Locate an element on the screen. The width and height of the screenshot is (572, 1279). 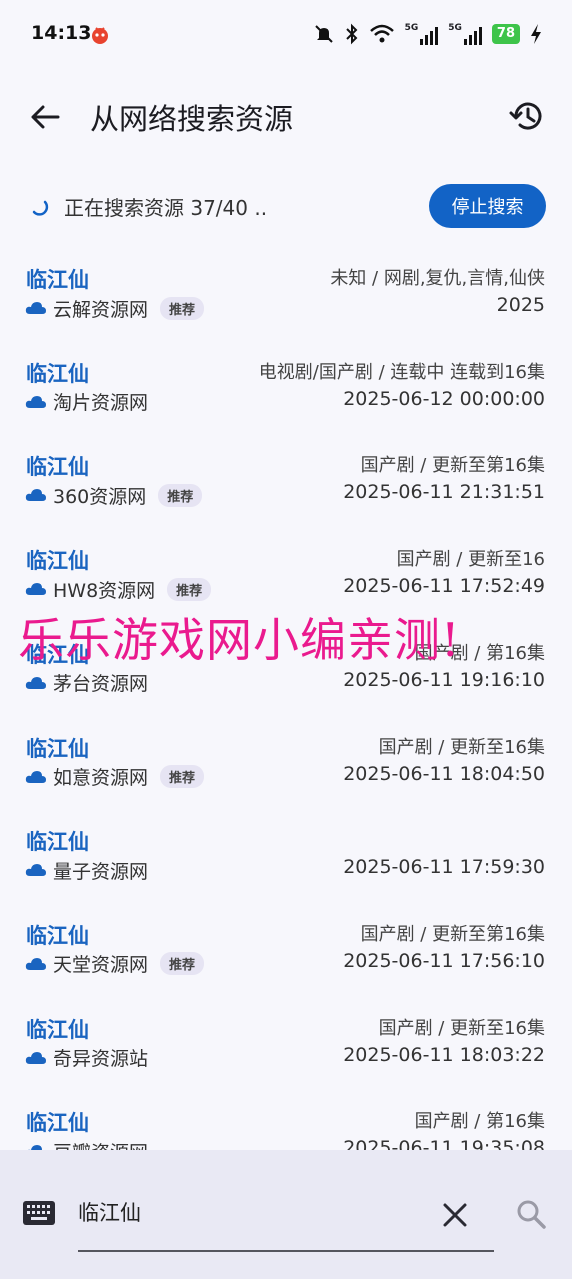
status-bar: 14:13 5G 5G 78 is located at coordinates (286, 34).